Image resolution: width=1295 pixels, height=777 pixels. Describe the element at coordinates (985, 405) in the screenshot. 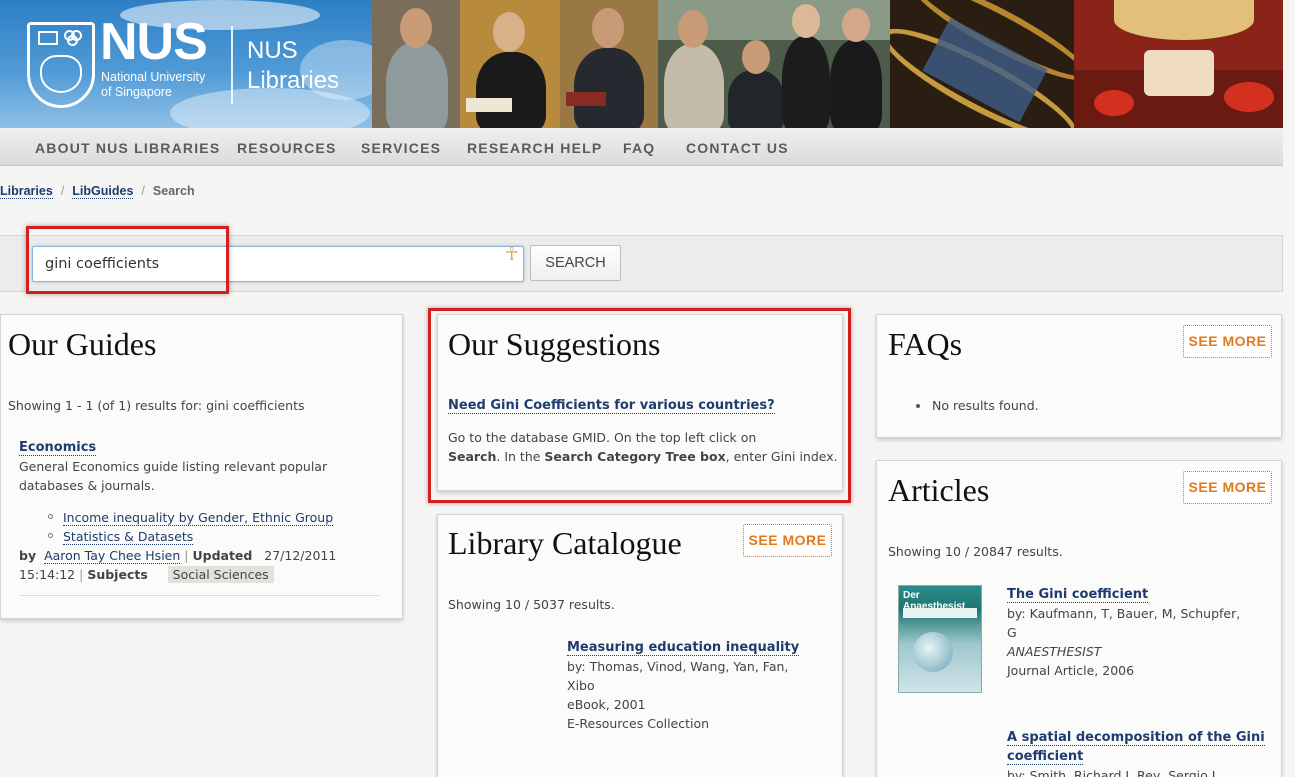

I see `faqs-empty: No results found.` at that location.